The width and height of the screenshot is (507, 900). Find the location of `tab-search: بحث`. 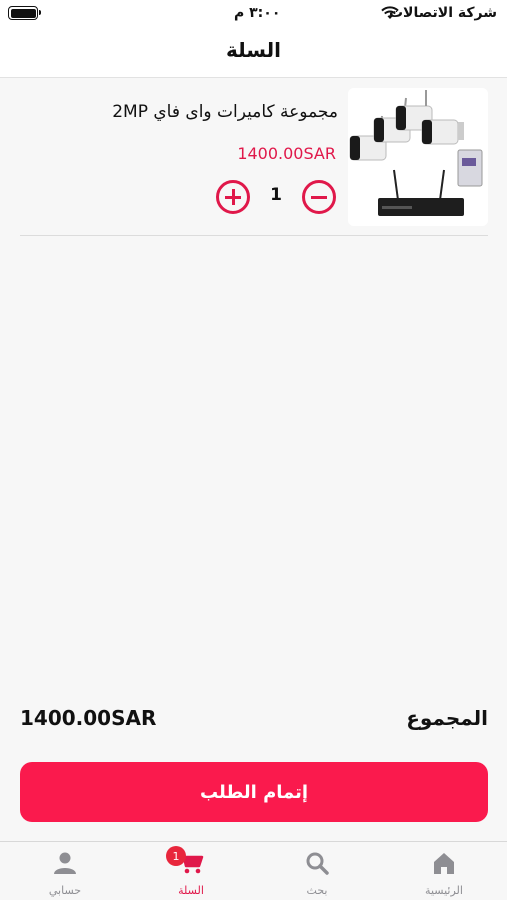

tab-search: بحث is located at coordinates (317, 871).